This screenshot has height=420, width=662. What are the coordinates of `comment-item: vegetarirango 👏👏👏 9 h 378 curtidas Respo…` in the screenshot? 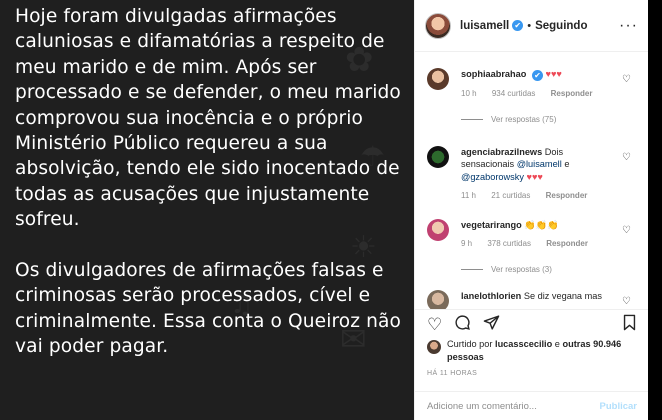 It's located at (532, 246).